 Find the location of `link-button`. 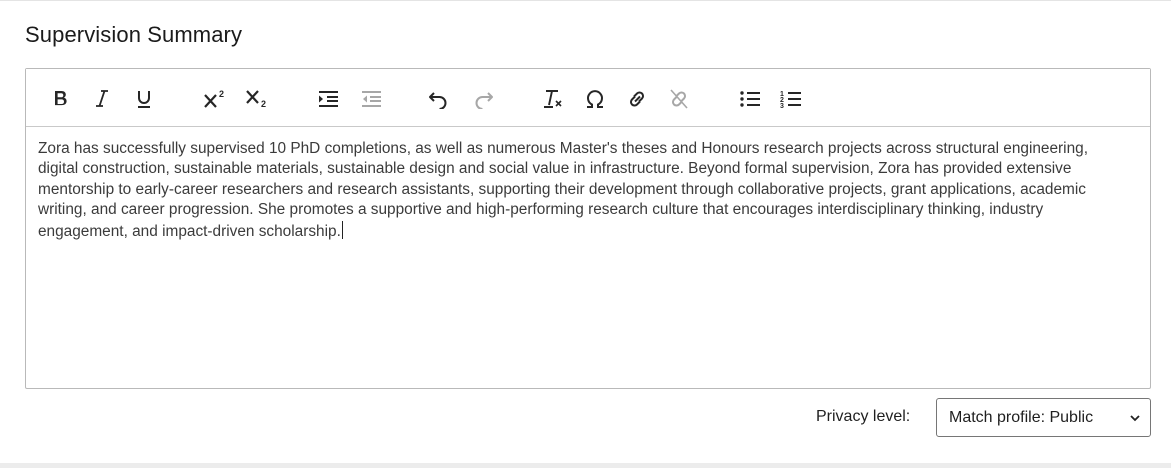

link-button is located at coordinates (637, 99).